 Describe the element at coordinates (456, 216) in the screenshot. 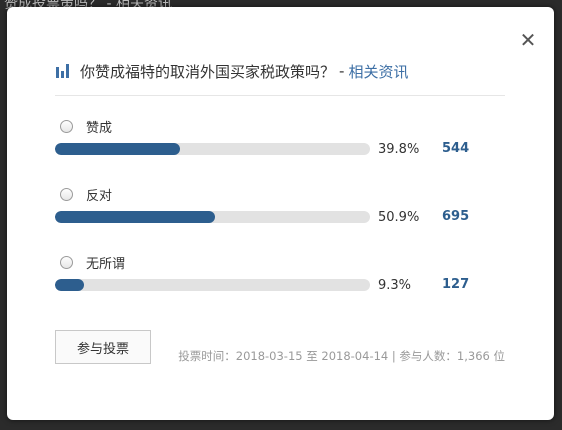

I see `option-vote-count: 695` at that location.